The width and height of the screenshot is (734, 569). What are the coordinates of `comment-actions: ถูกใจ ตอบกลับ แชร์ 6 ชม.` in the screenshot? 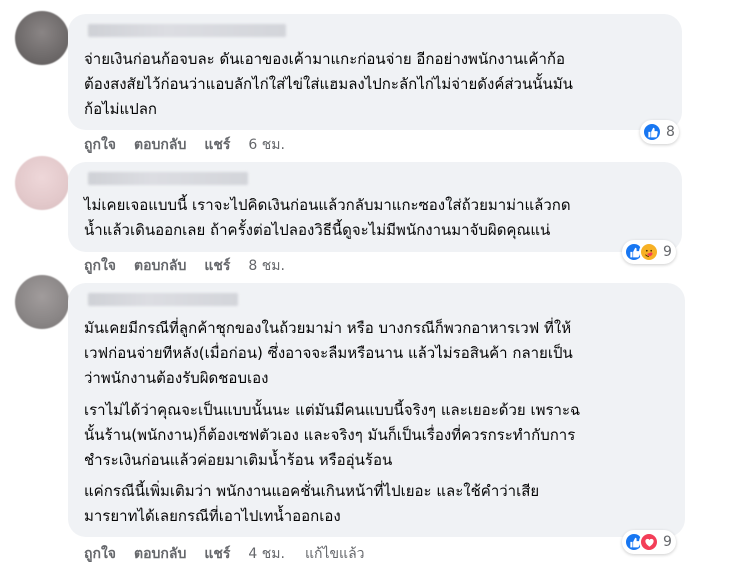 It's located at (194, 145).